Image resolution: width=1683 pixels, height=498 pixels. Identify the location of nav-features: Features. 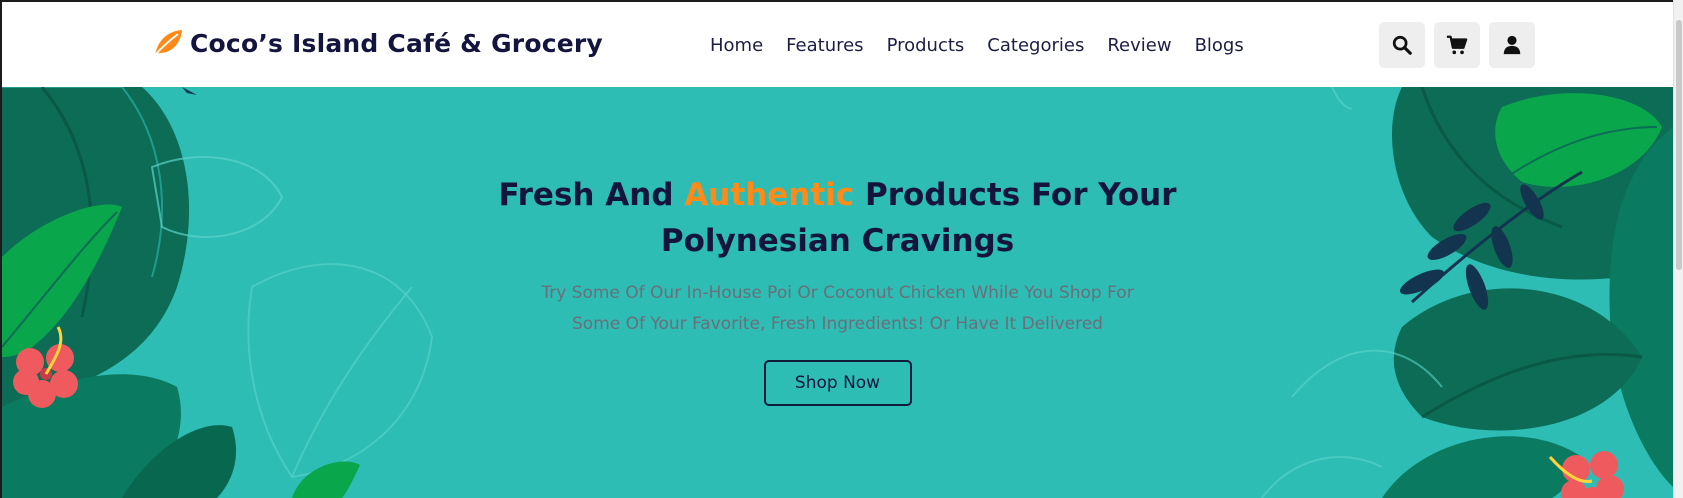
(824, 45).